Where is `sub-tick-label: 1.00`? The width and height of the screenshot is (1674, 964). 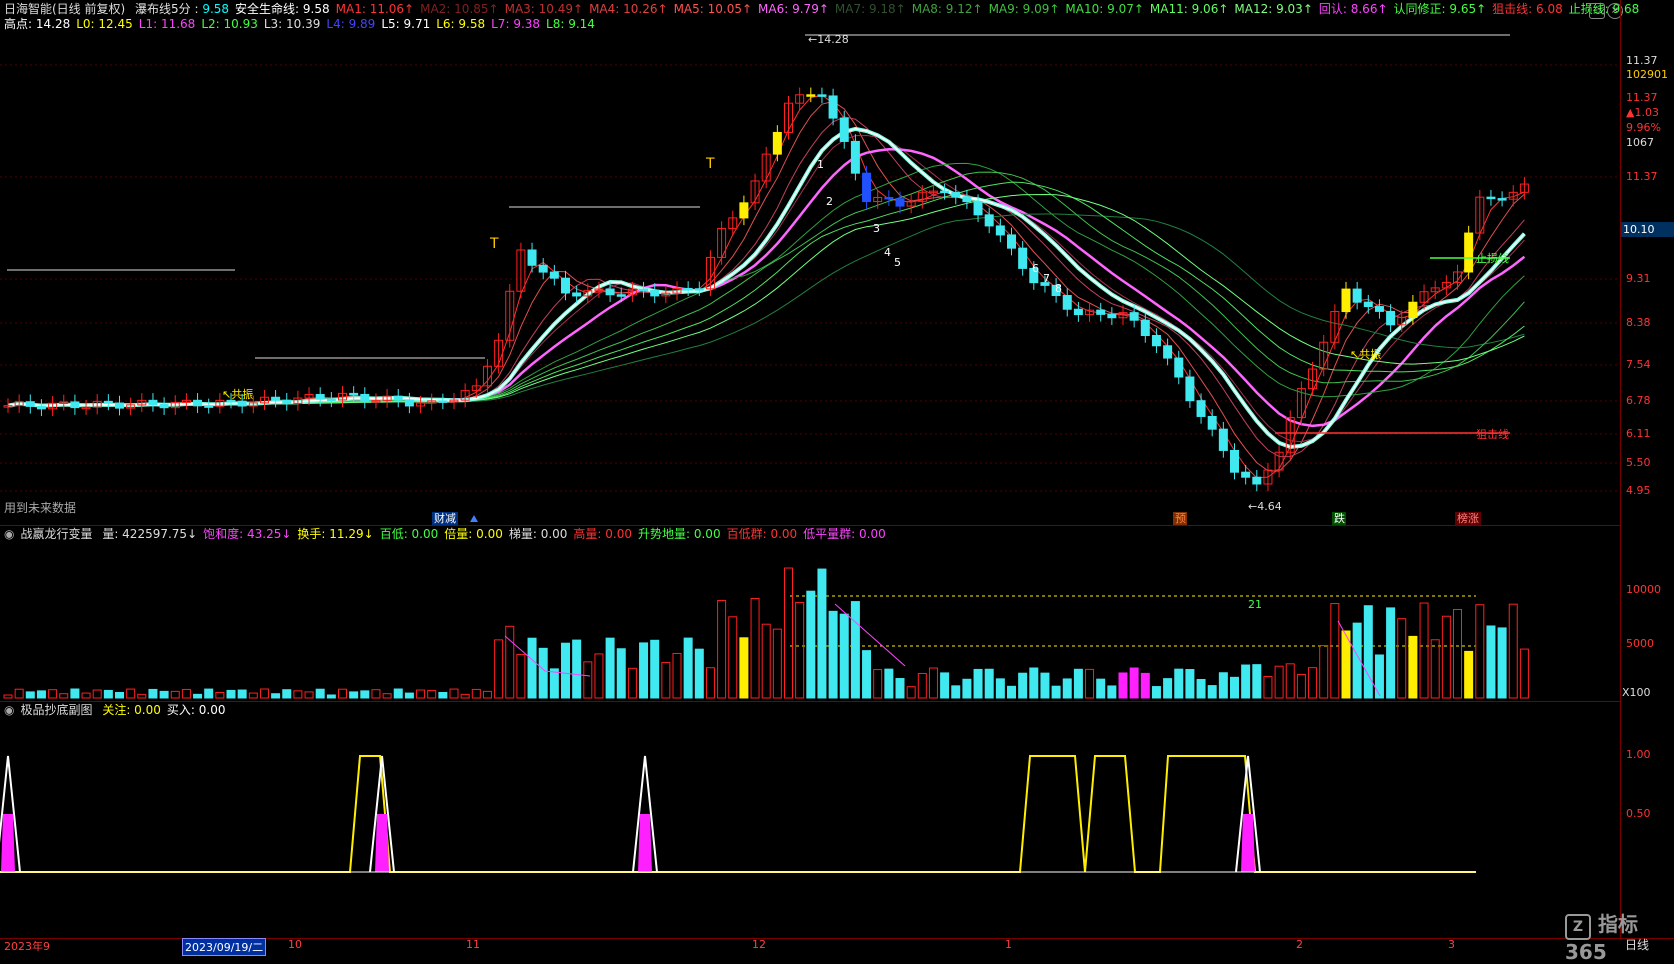
sub-tick-label: 1.00 is located at coordinates (1638, 754).